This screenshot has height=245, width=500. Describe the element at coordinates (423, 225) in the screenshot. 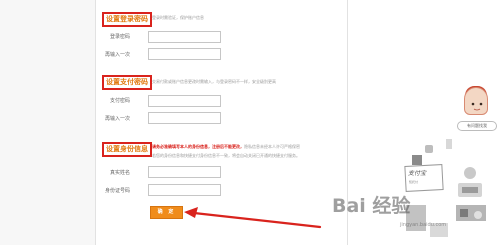

I see `watermark-url: jingyan.baidu.com` at that location.